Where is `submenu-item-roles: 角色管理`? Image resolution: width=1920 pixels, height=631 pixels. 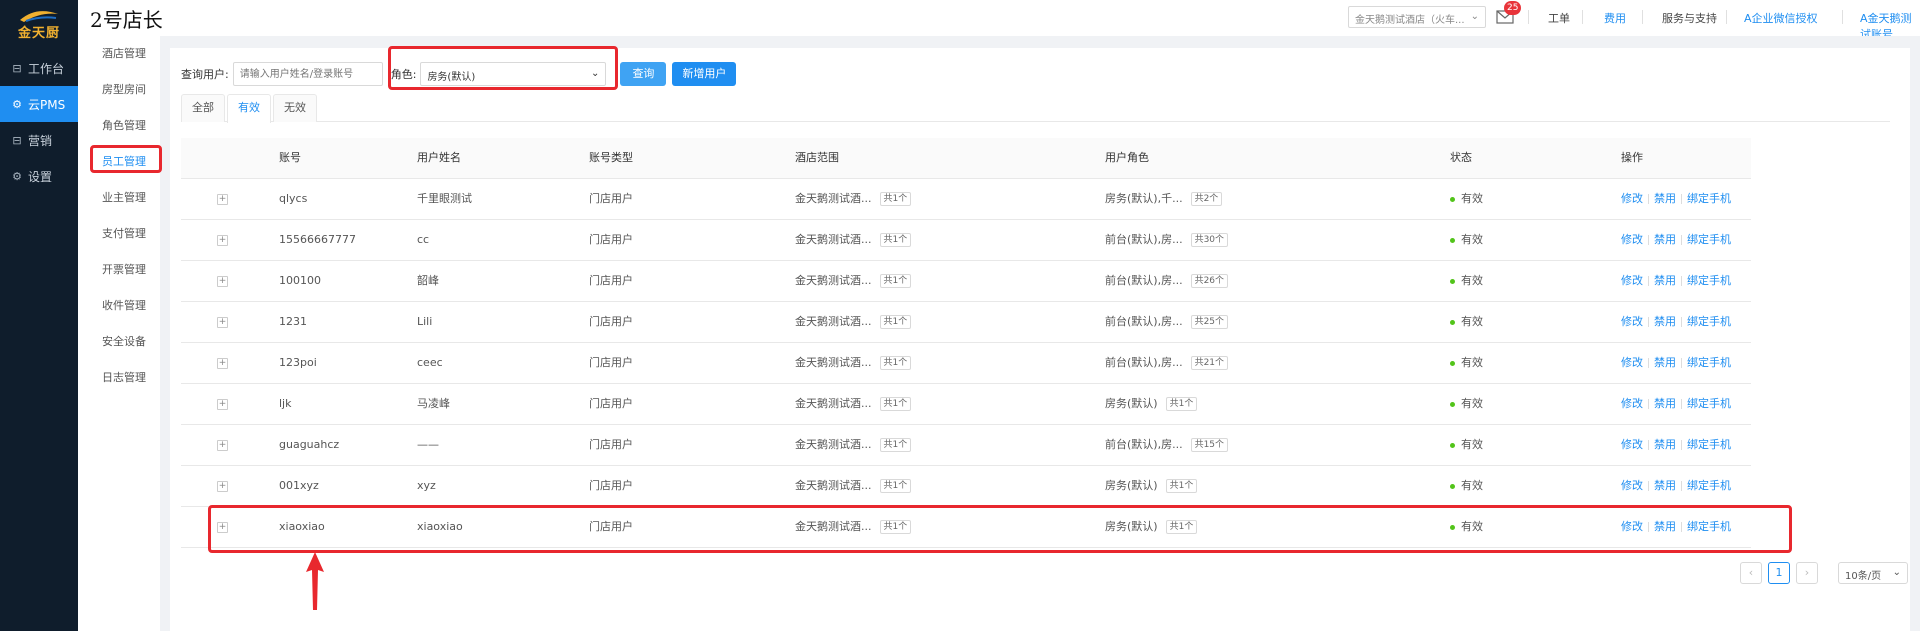 submenu-item-roles: 角色管理 is located at coordinates (119, 126).